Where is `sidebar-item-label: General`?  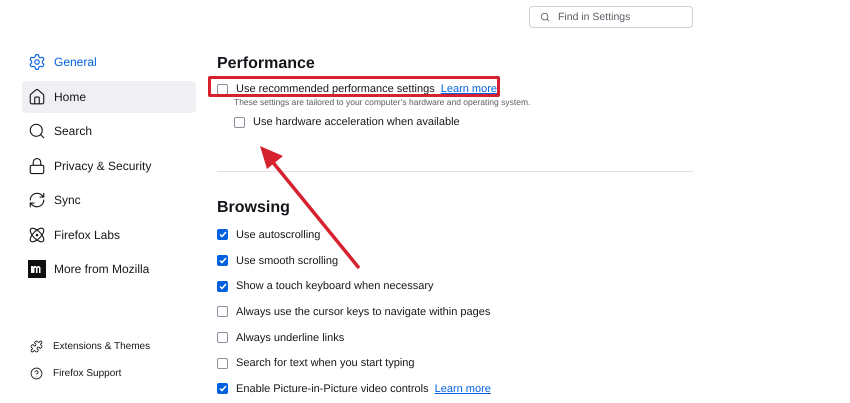 sidebar-item-label: General is located at coordinates (75, 62).